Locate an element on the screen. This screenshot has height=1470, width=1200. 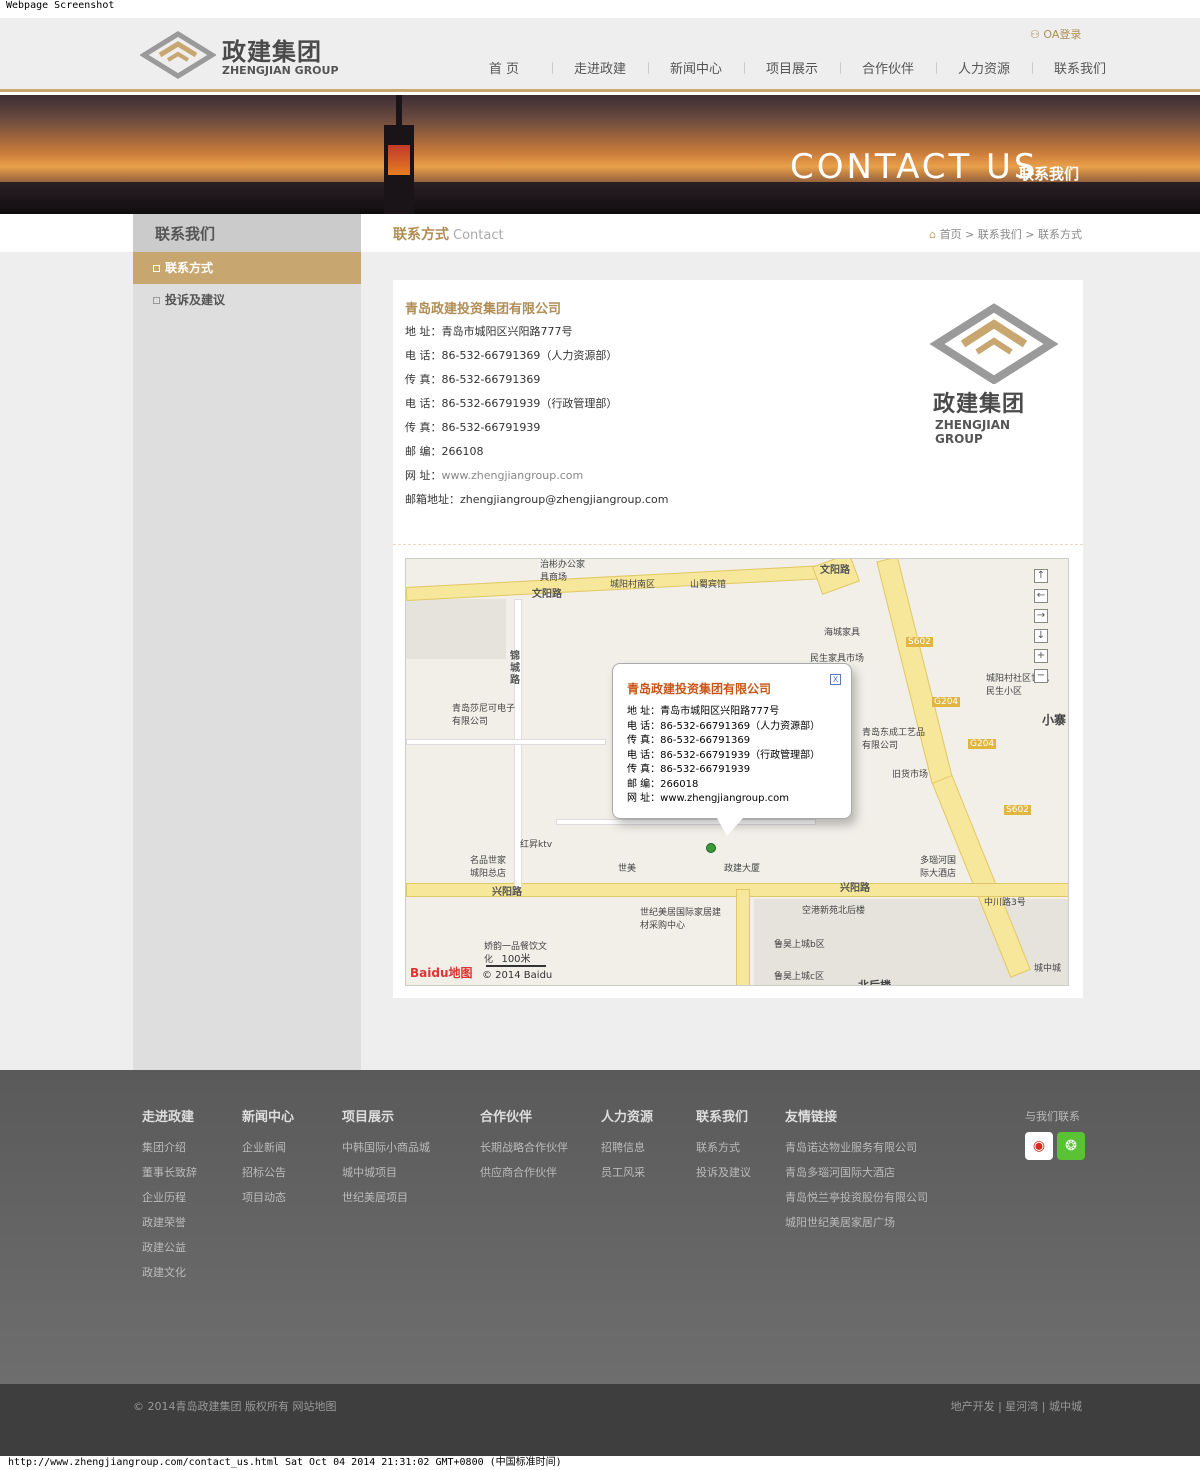
footer-link: 集团介绍 is located at coordinates (169, 1151).